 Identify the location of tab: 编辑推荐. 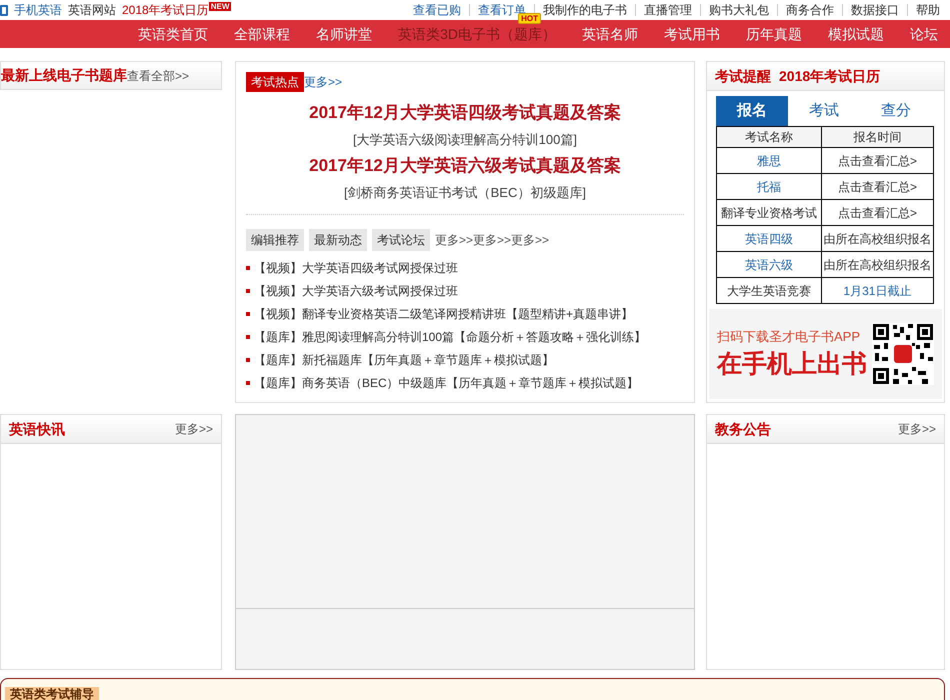
(275, 240).